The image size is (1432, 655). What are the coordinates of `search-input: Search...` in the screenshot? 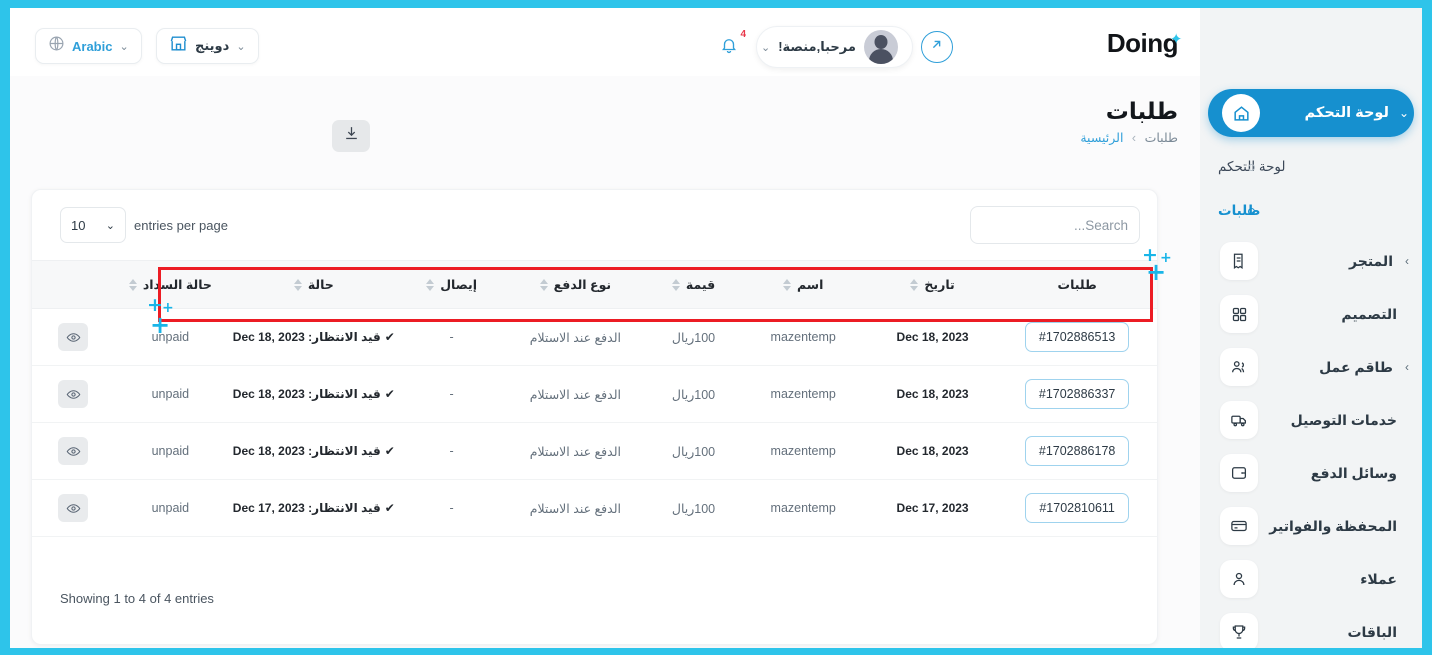 It's located at (1055, 225).